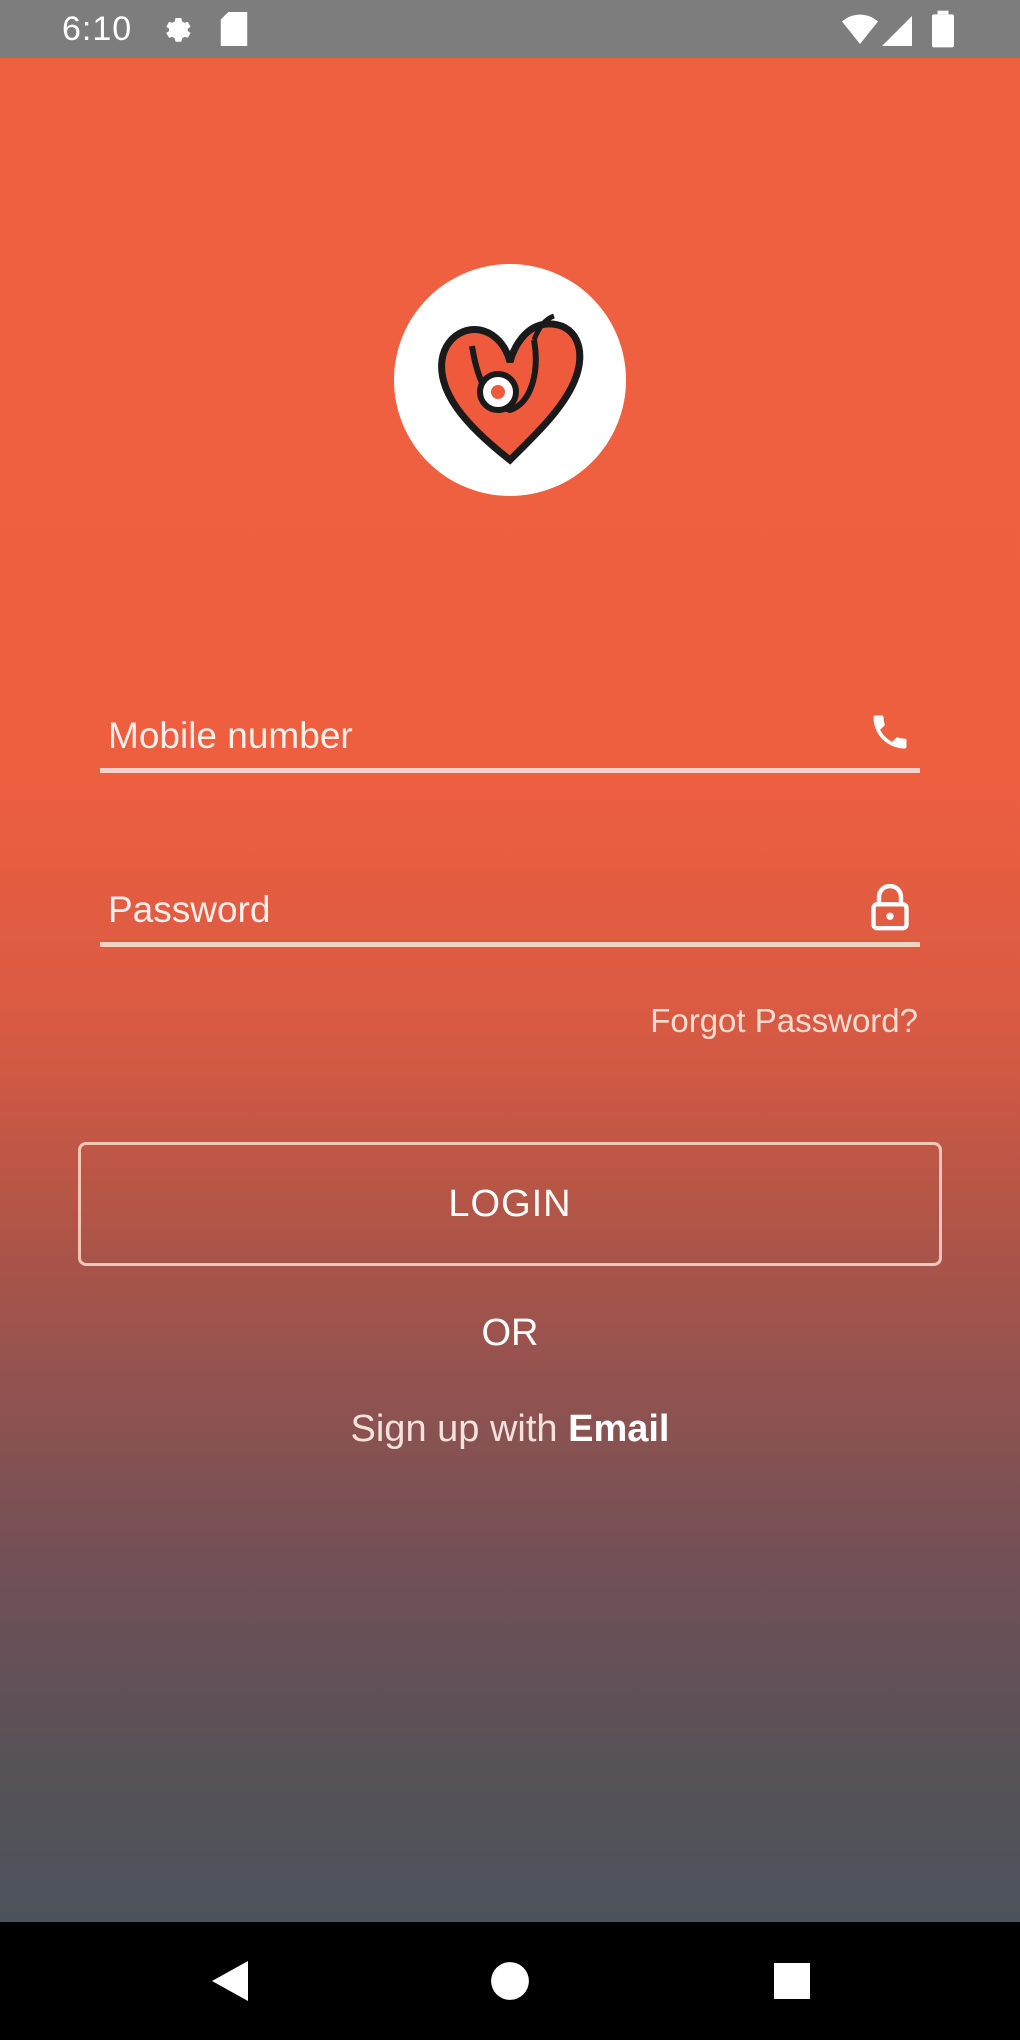 The image size is (1020, 2040). What do you see at coordinates (510, 1204) in the screenshot?
I see `login-button: LOGIN` at bounding box center [510, 1204].